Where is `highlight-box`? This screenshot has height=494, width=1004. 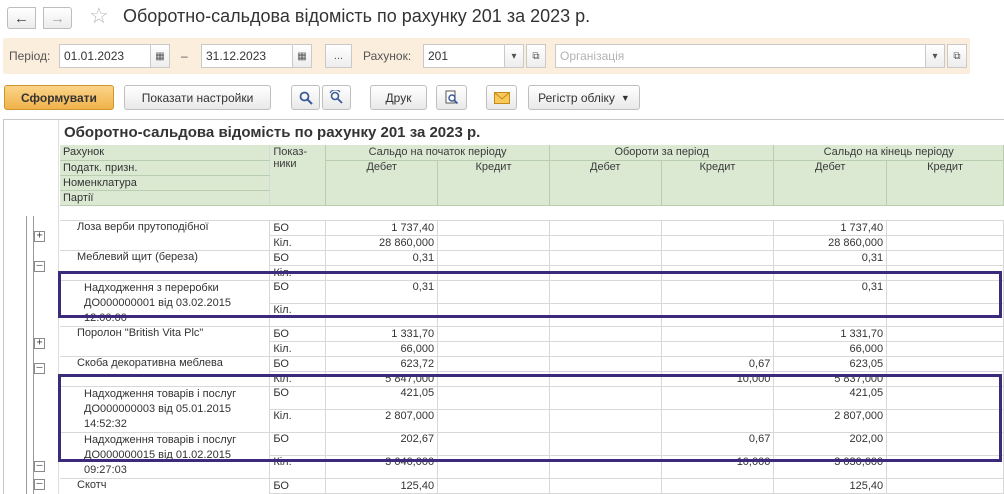 highlight-box is located at coordinates (530, 294).